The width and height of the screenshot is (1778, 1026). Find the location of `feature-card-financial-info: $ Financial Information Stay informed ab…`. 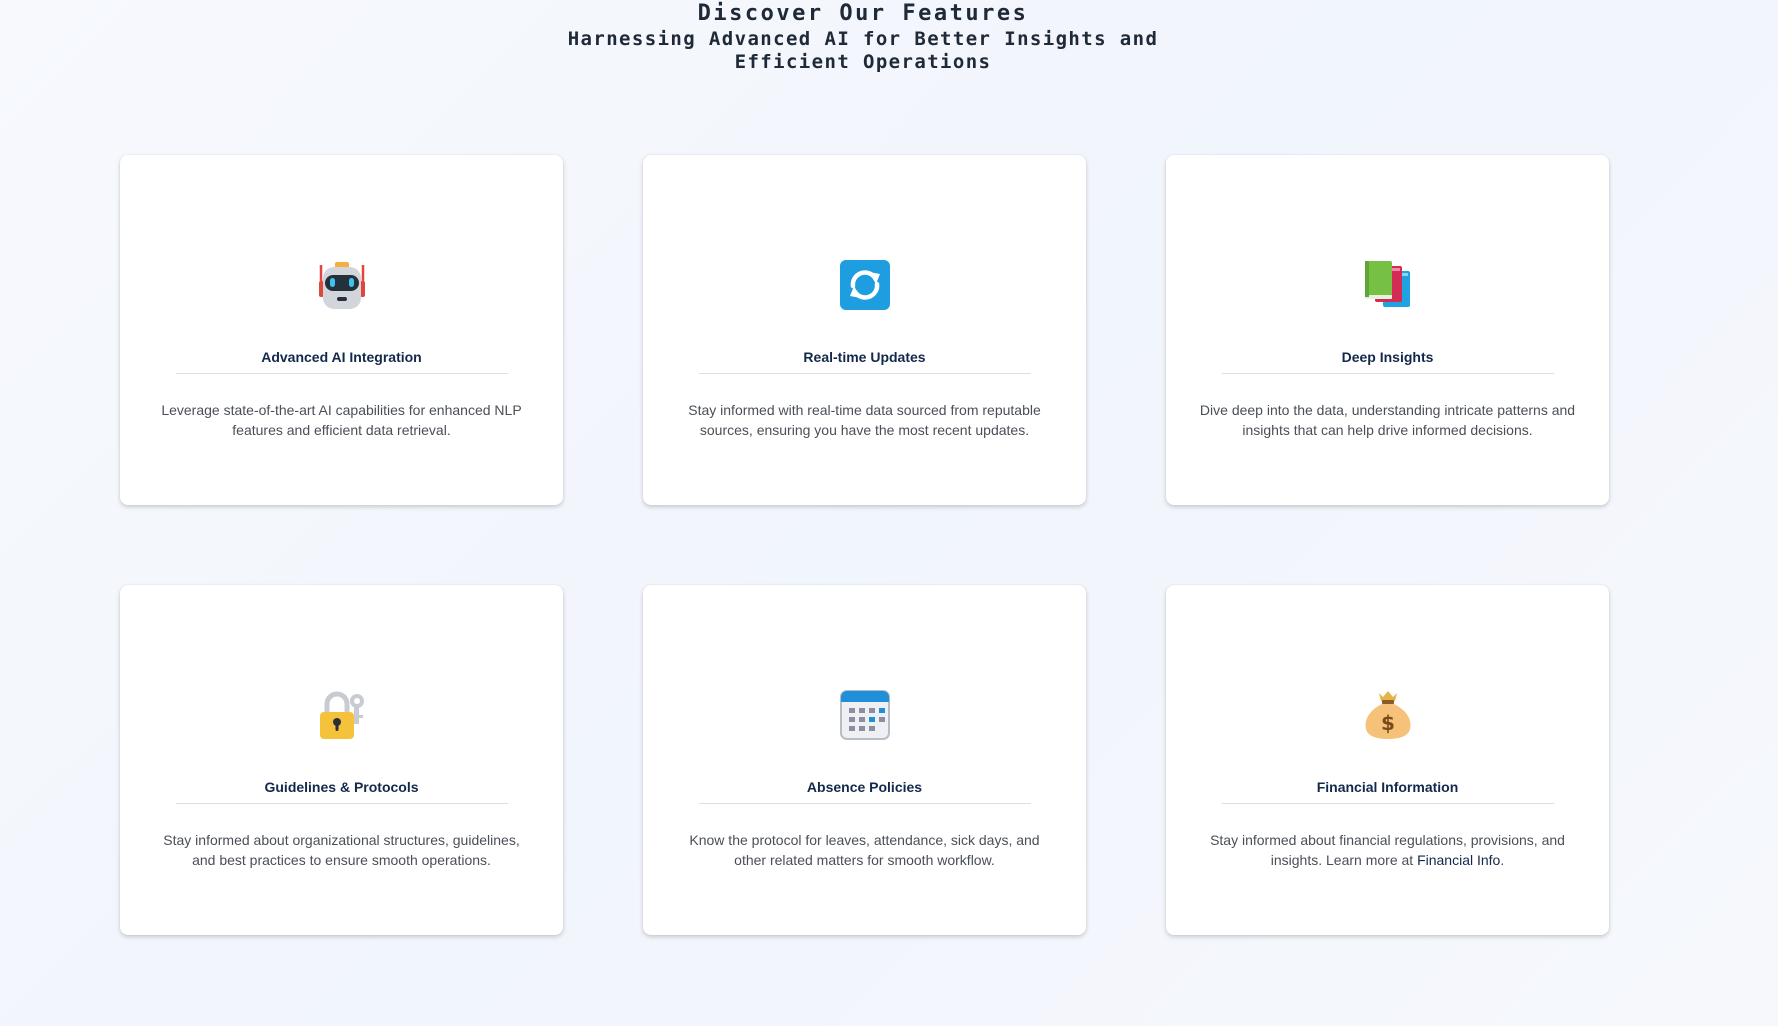

feature-card-financial-info: $ Financial Information Stay informed ab… is located at coordinates (1387, 760).